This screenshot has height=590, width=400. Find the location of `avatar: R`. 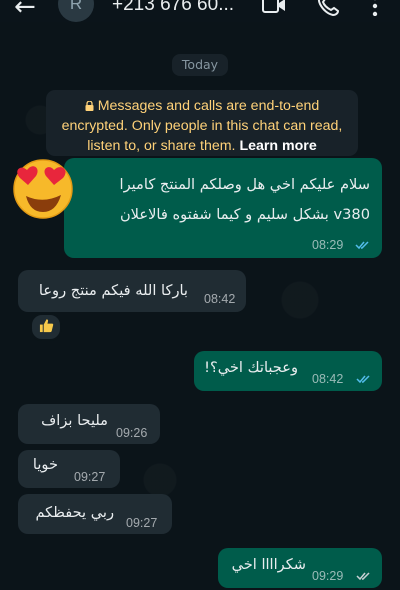

avatar: R is located at coordinates (76, 11).